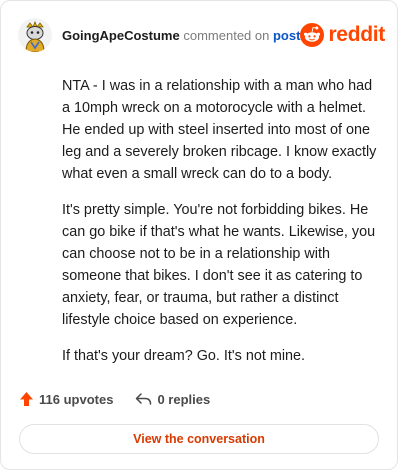  I want to click on upvotes-stat: 116 upvotes, so click(66, 399).